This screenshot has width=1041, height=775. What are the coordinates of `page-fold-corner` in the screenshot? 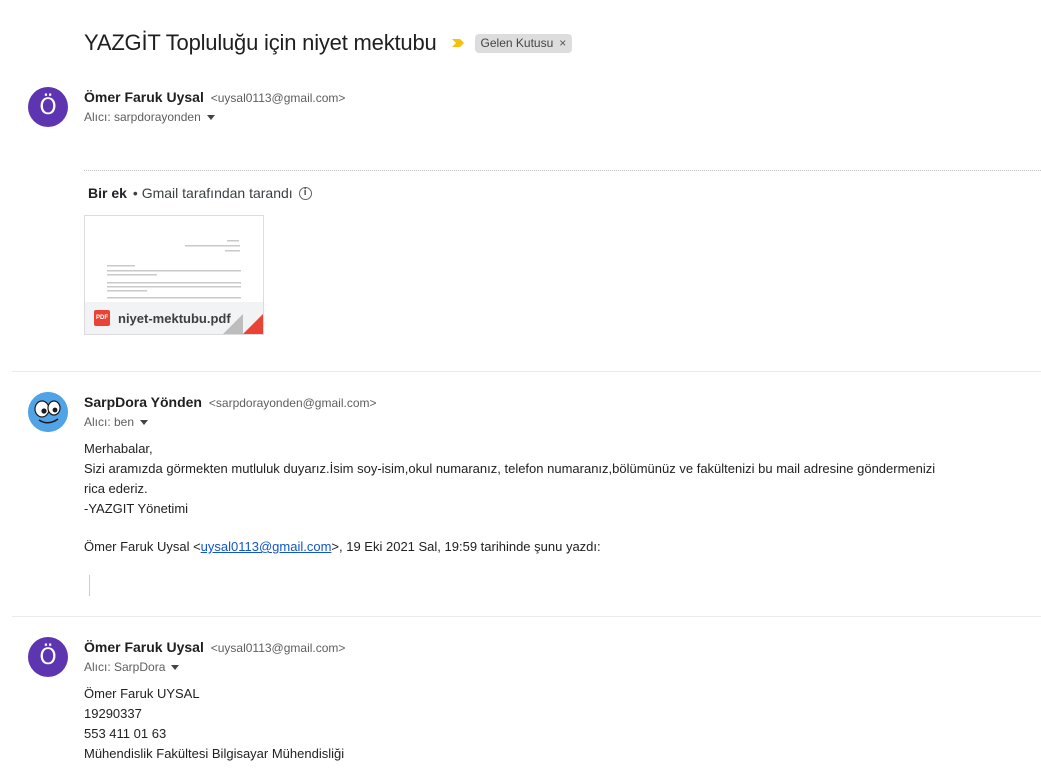 It's located at (253, 324).